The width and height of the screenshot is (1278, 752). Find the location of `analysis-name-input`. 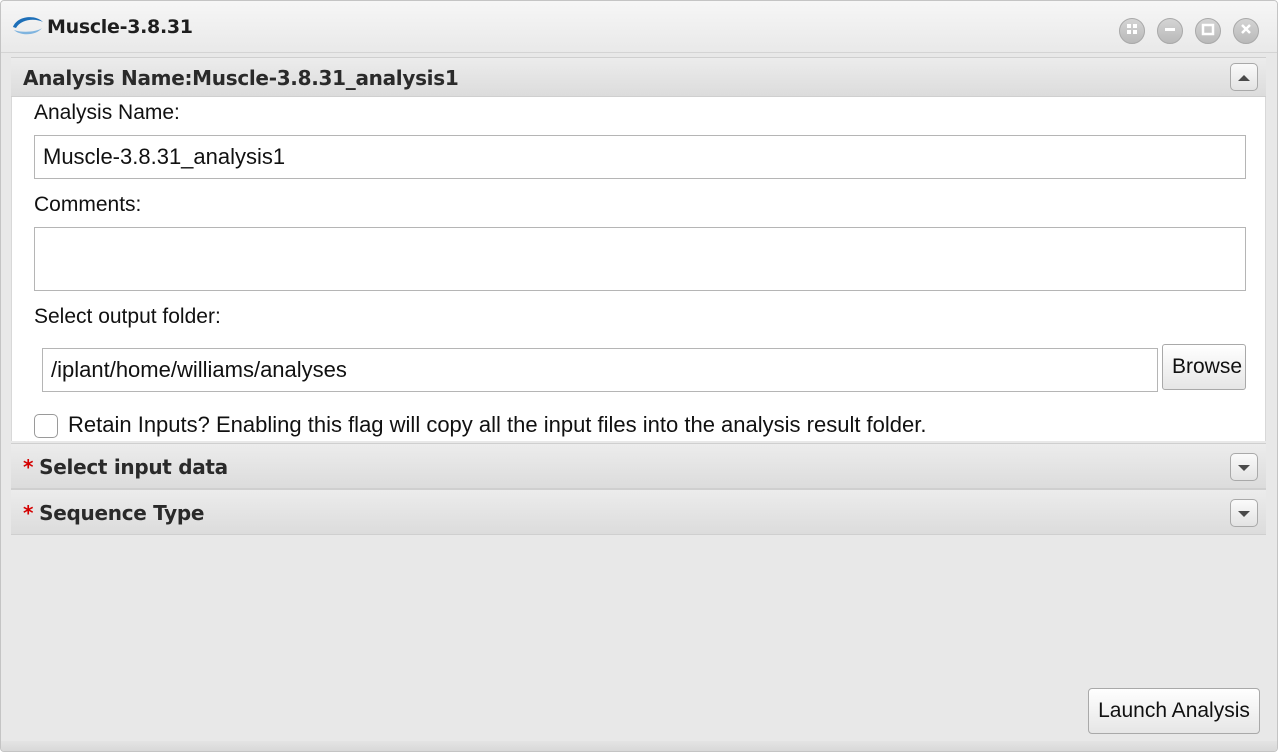

analysis-name-input is located at coordinates (640, 157).